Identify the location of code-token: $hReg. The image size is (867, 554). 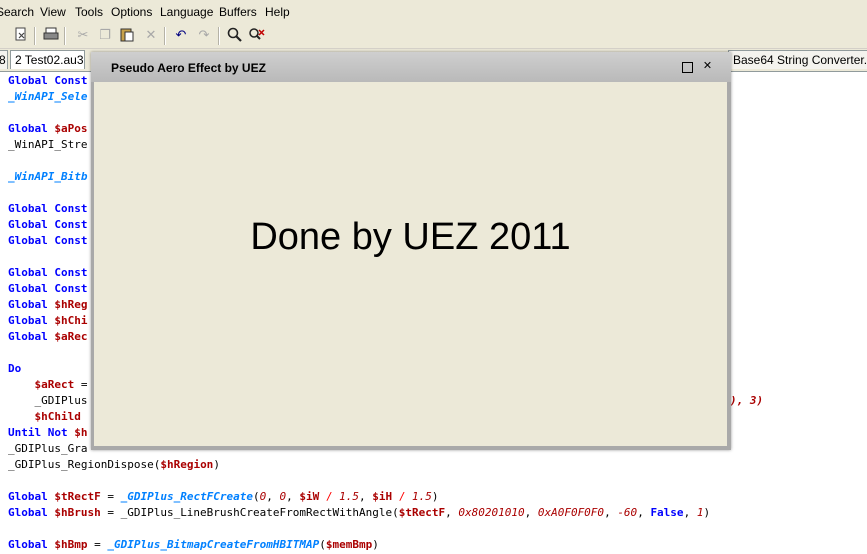
(71, 304).